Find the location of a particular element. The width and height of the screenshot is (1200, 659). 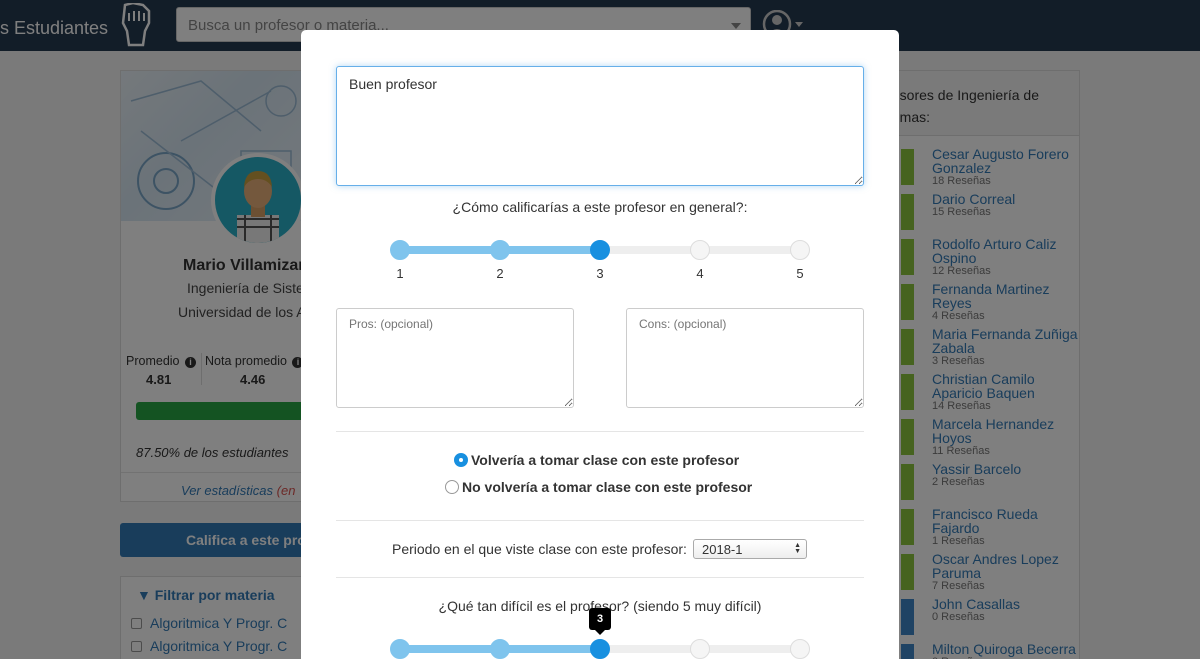

pros-textarea is located at coordinates (455, 358).